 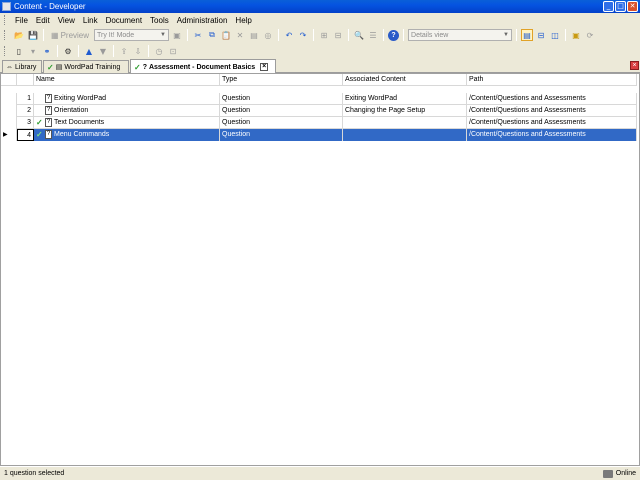 What do you see at coordinates (632, 6) in the screenshot?
I see `close-button: ✕` at bounding box center [632, 6].